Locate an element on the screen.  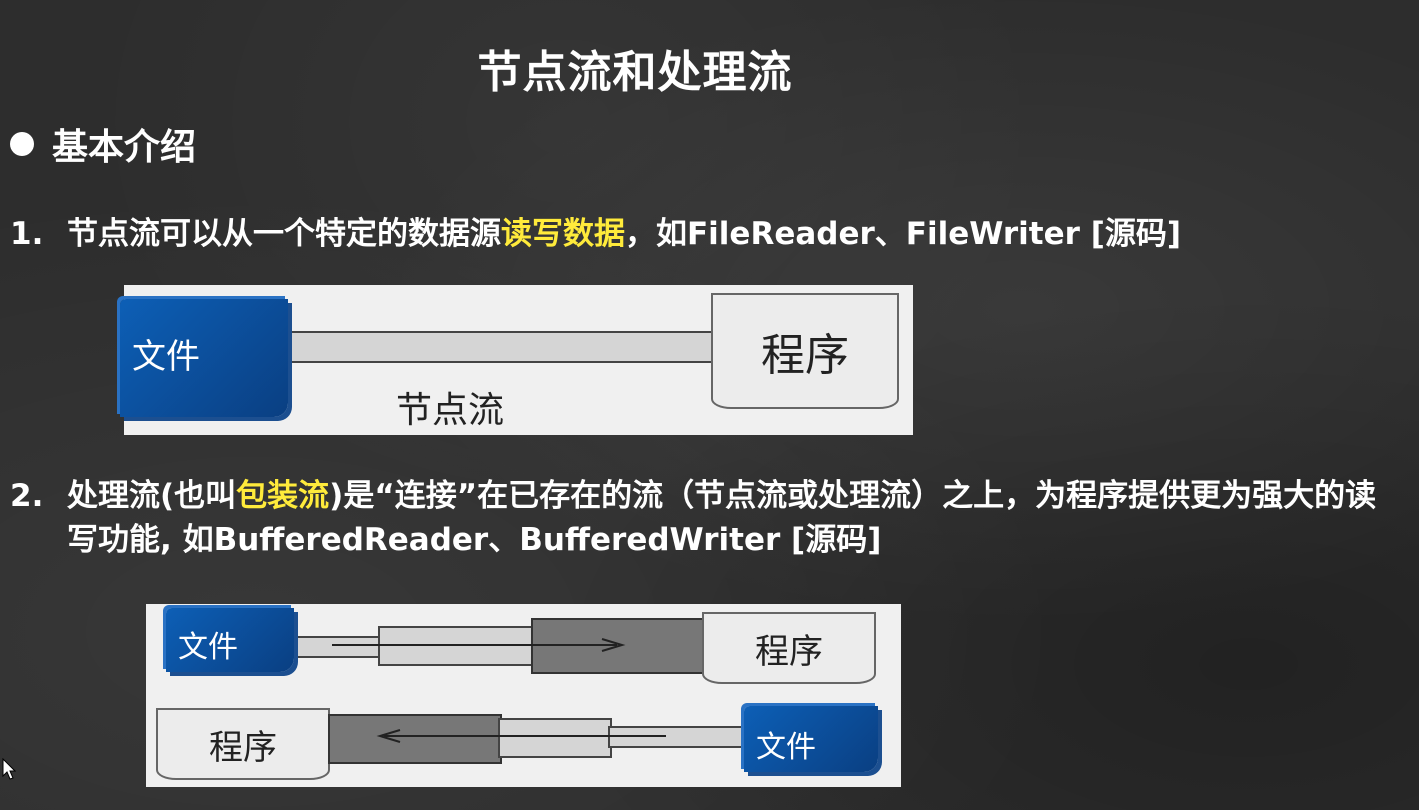
item1-text-post: ，如FileReader、FileWriter [源码] is located at coordinates (903, 234).